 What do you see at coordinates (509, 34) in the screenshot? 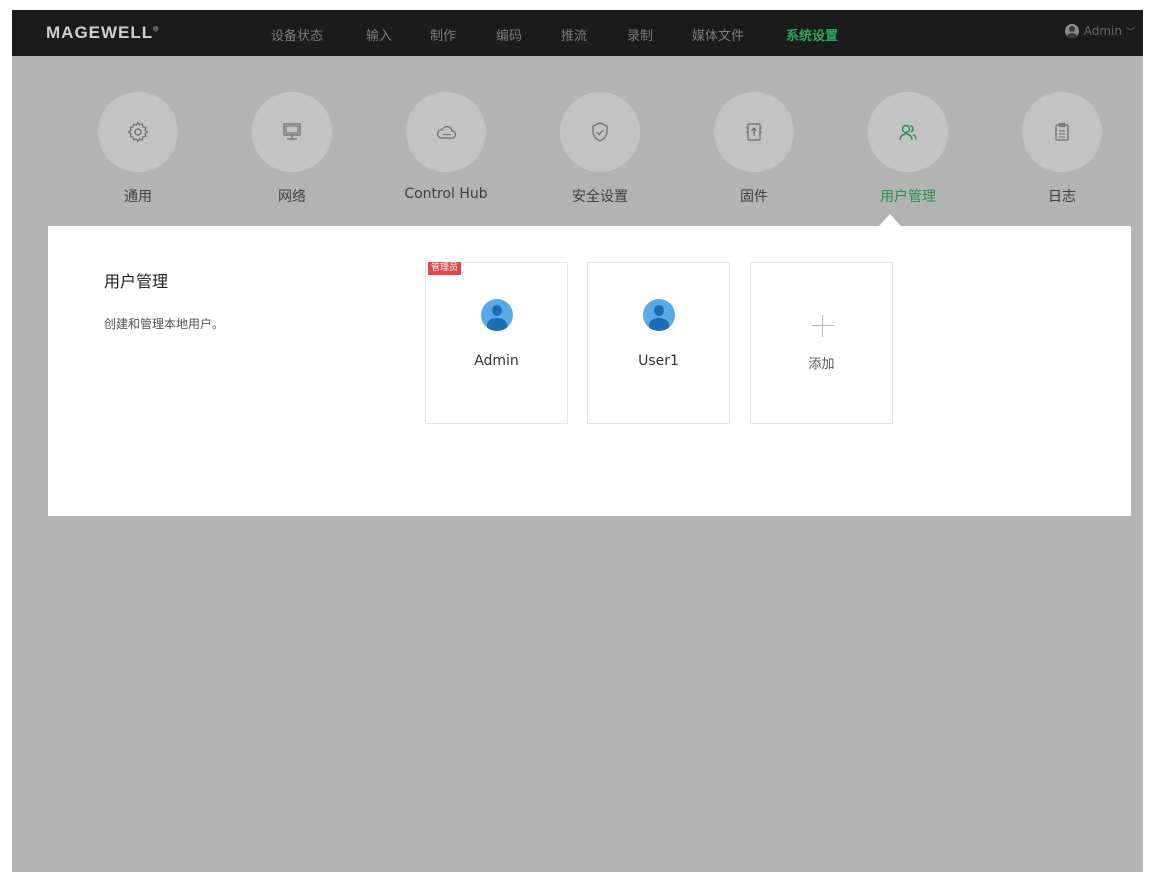
I see `nav-item-encoding: 编码` at bounding box center [509, 34].